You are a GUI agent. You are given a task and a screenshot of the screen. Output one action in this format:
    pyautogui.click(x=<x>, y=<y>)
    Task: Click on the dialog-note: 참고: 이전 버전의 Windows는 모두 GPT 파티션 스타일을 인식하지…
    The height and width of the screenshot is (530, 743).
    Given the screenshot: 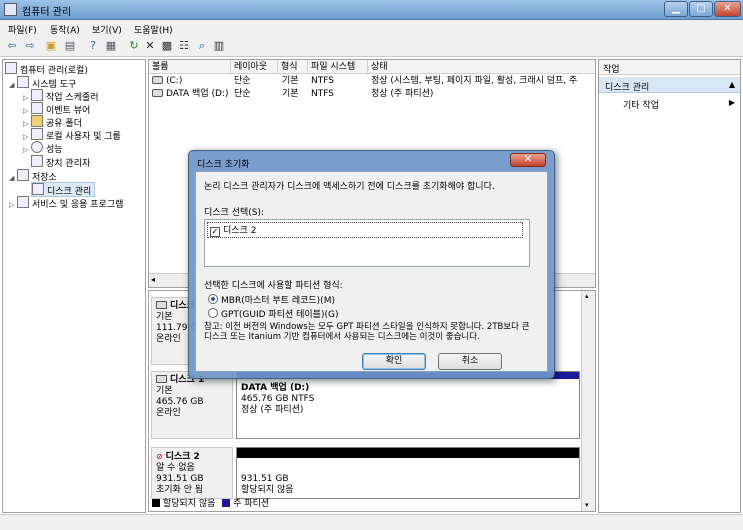 What is the action you would take?
    pyautogui.click(x=367, y=332)
    